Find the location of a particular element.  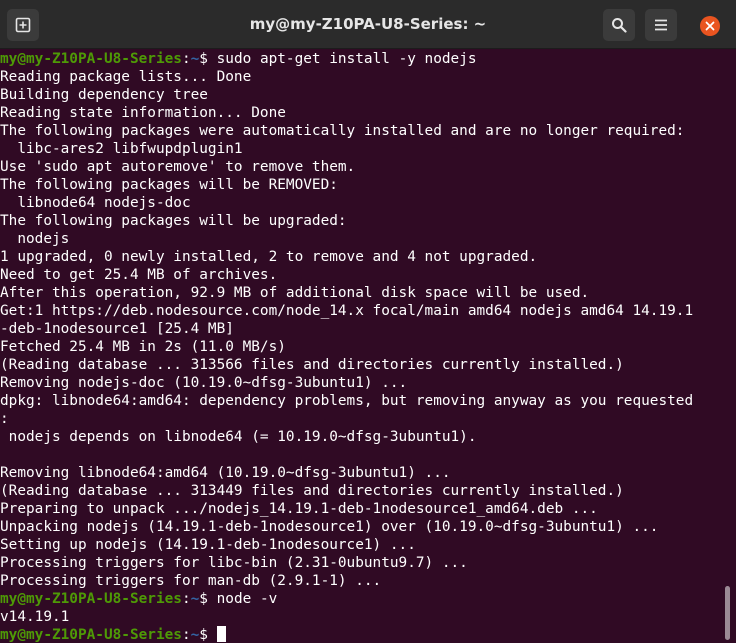

close-icon is located at coordinates (710, 26).